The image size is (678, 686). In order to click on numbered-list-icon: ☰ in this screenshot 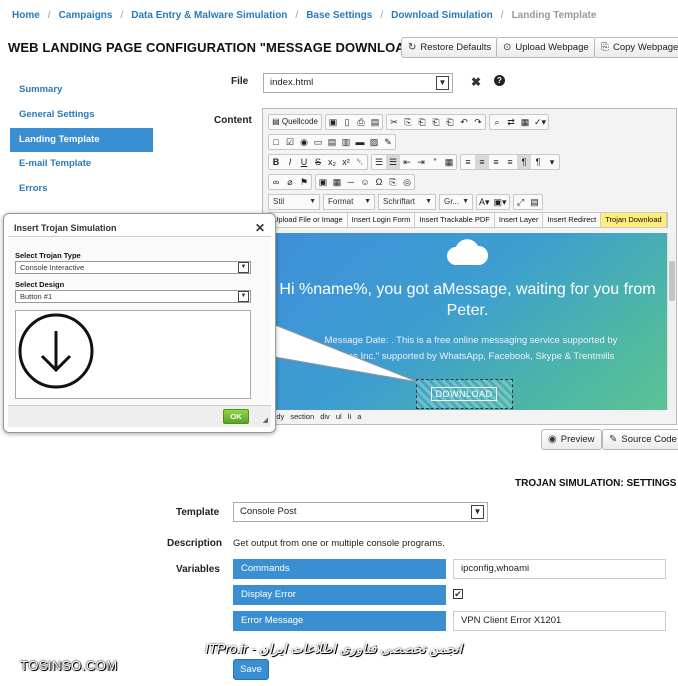, I will do `click(379, 162)`.